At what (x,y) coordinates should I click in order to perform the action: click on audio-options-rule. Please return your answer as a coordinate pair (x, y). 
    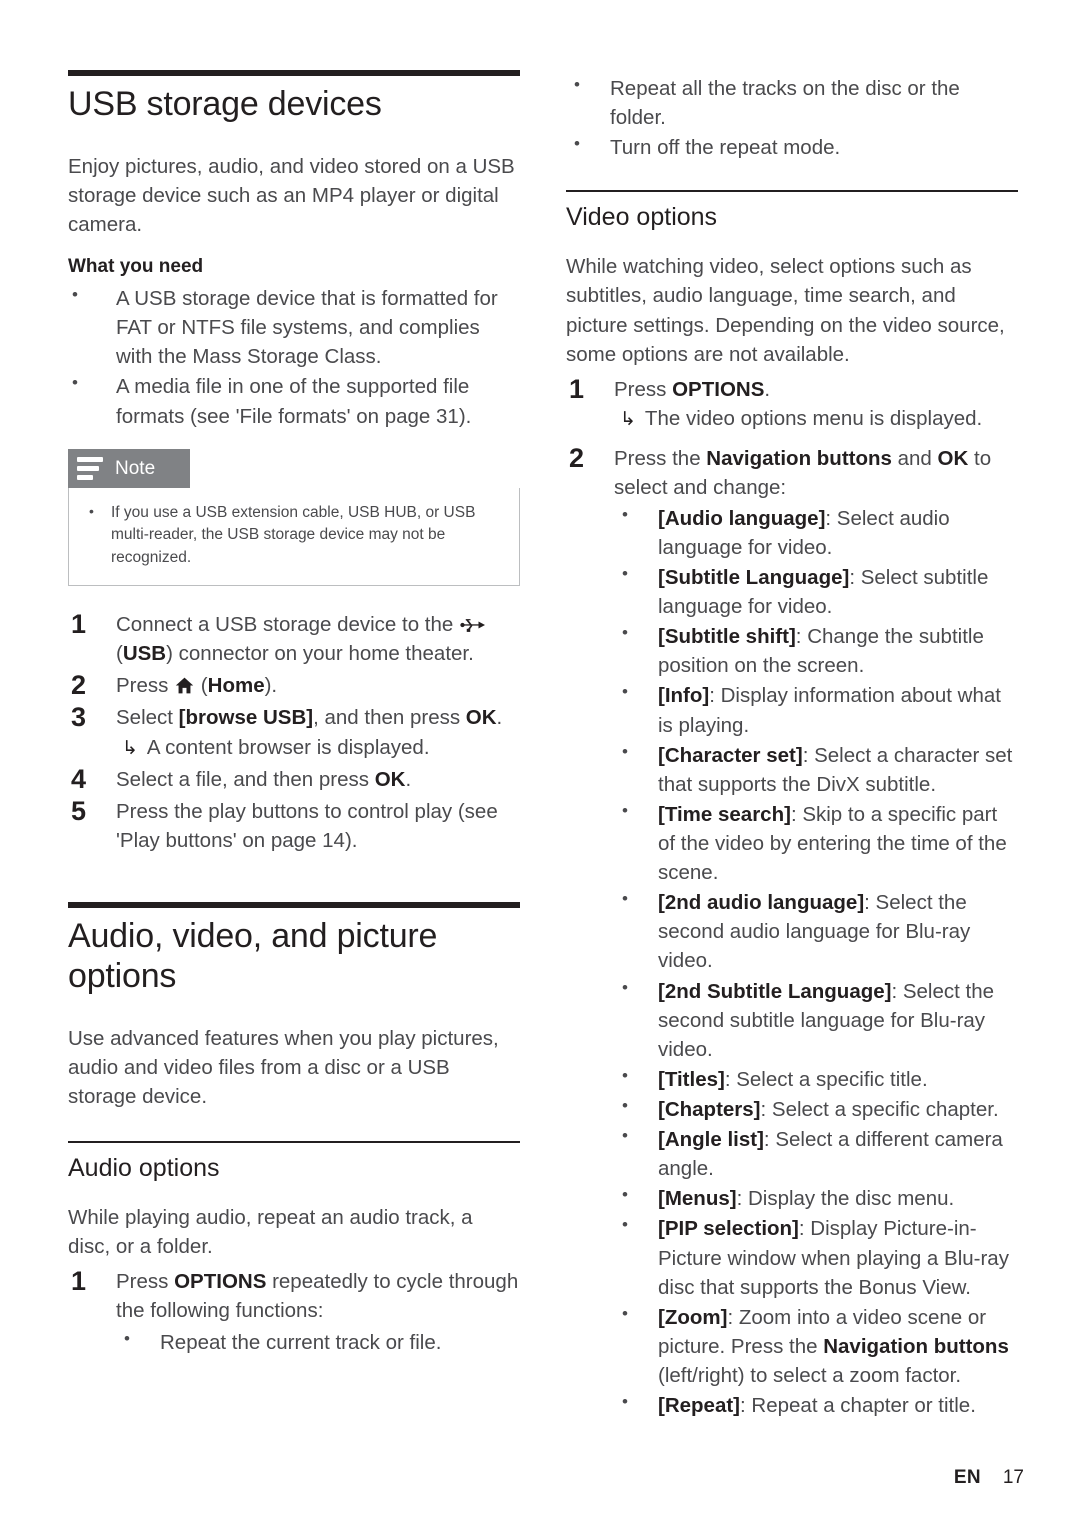
    Looking at the image, I should click on (294, 1142).